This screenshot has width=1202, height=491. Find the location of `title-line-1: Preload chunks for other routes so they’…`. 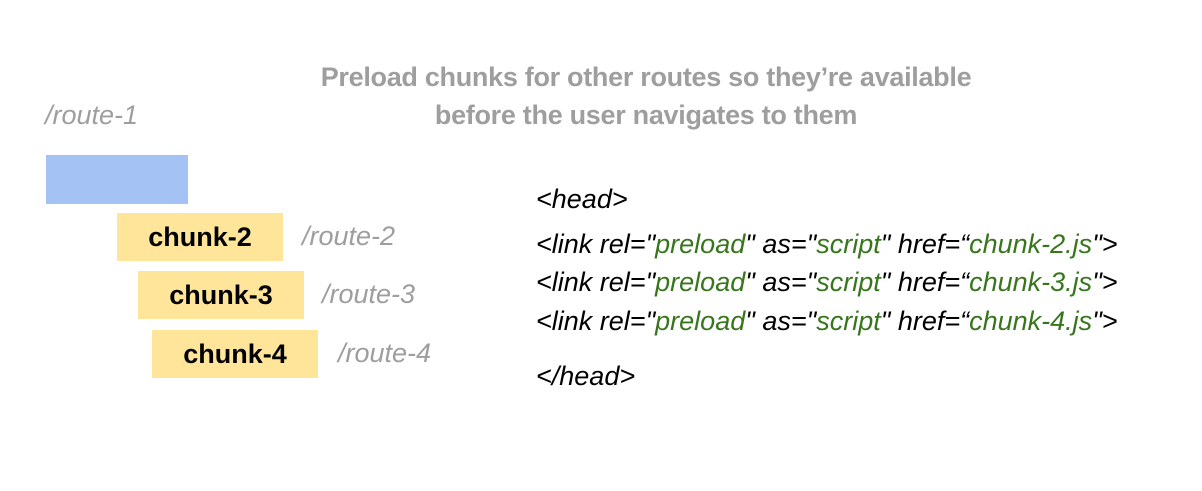

title-line-1: Preload chunks for other routes so they’… is located at coordinates (646, 77).